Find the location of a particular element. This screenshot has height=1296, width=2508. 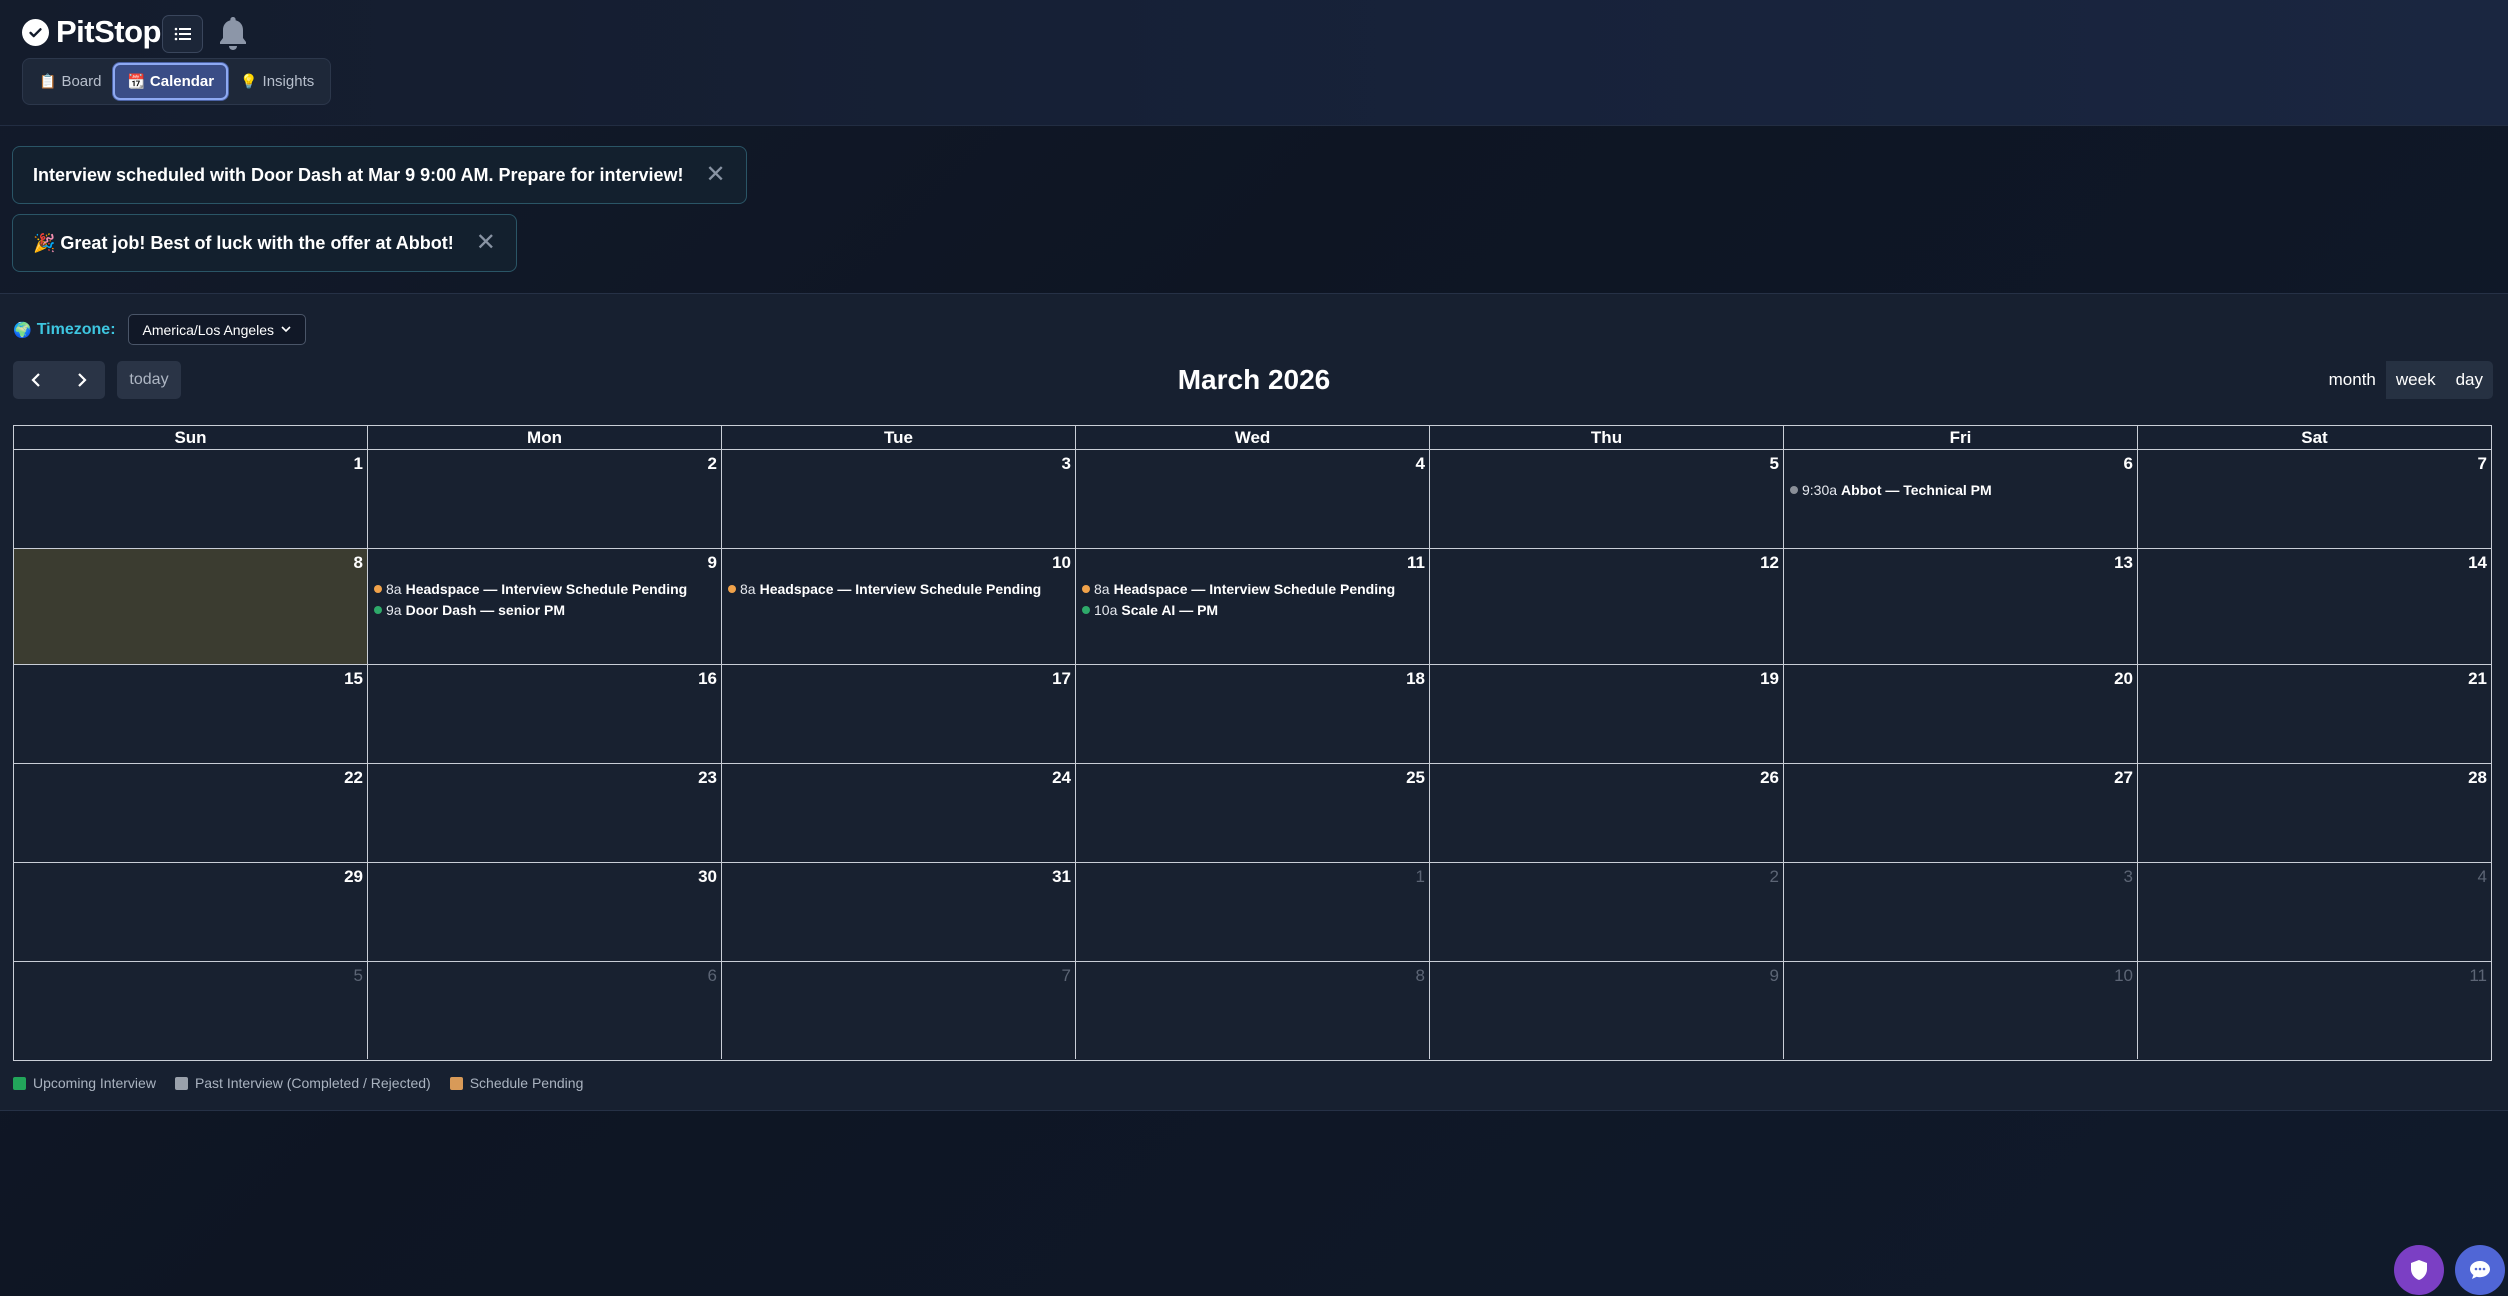

day-cell-other-month: 8 is located at coordinates (1253, 1010).